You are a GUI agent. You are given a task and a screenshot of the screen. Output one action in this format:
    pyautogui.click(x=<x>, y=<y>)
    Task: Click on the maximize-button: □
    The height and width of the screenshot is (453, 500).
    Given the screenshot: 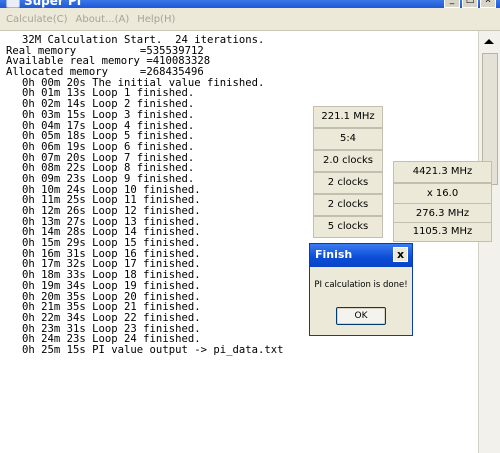 What is the action you would take?
    pyautogui.click(x=470, y=4)
    